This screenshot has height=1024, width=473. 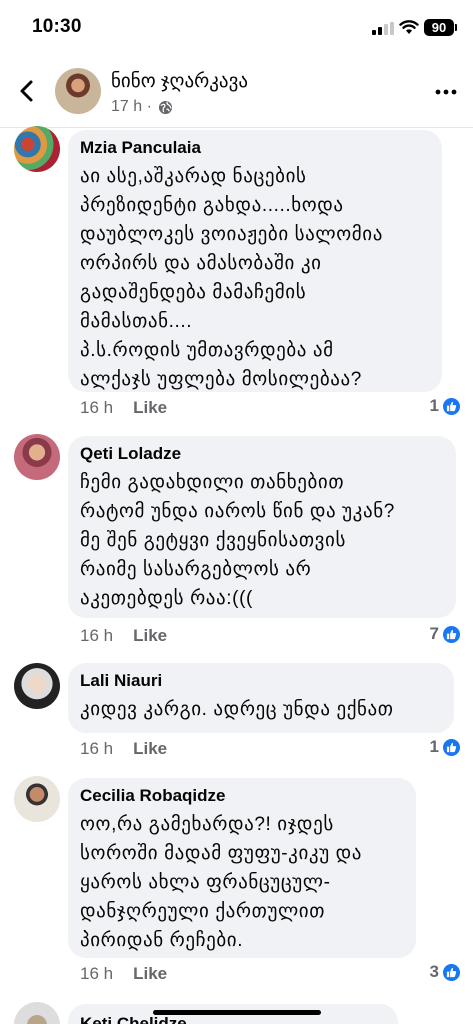 I want to click on status-bar: 10:30 90, so click(x=236, y=29).